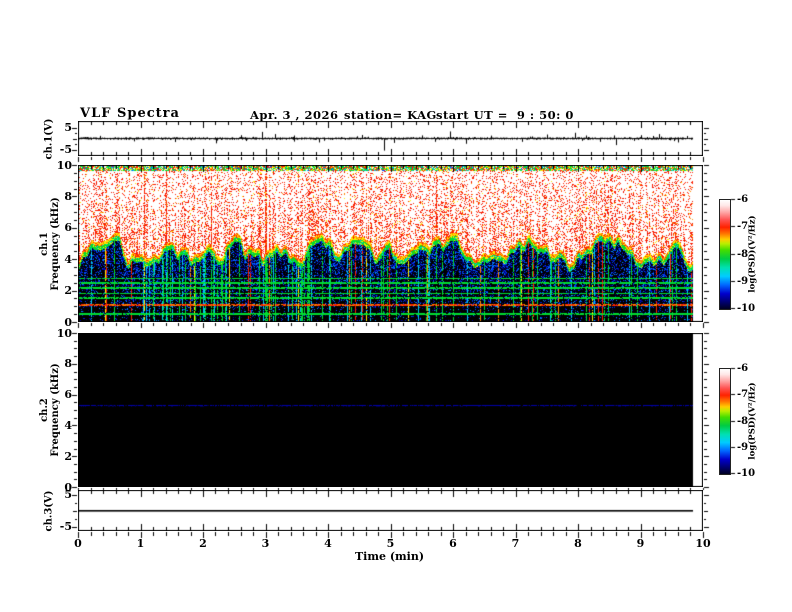 This screenshot has width=792, height=612. What do you see at coordinates (725, 421) in the screenshot?
I see `colorbar-ch2` at bounding box center [725, 421].